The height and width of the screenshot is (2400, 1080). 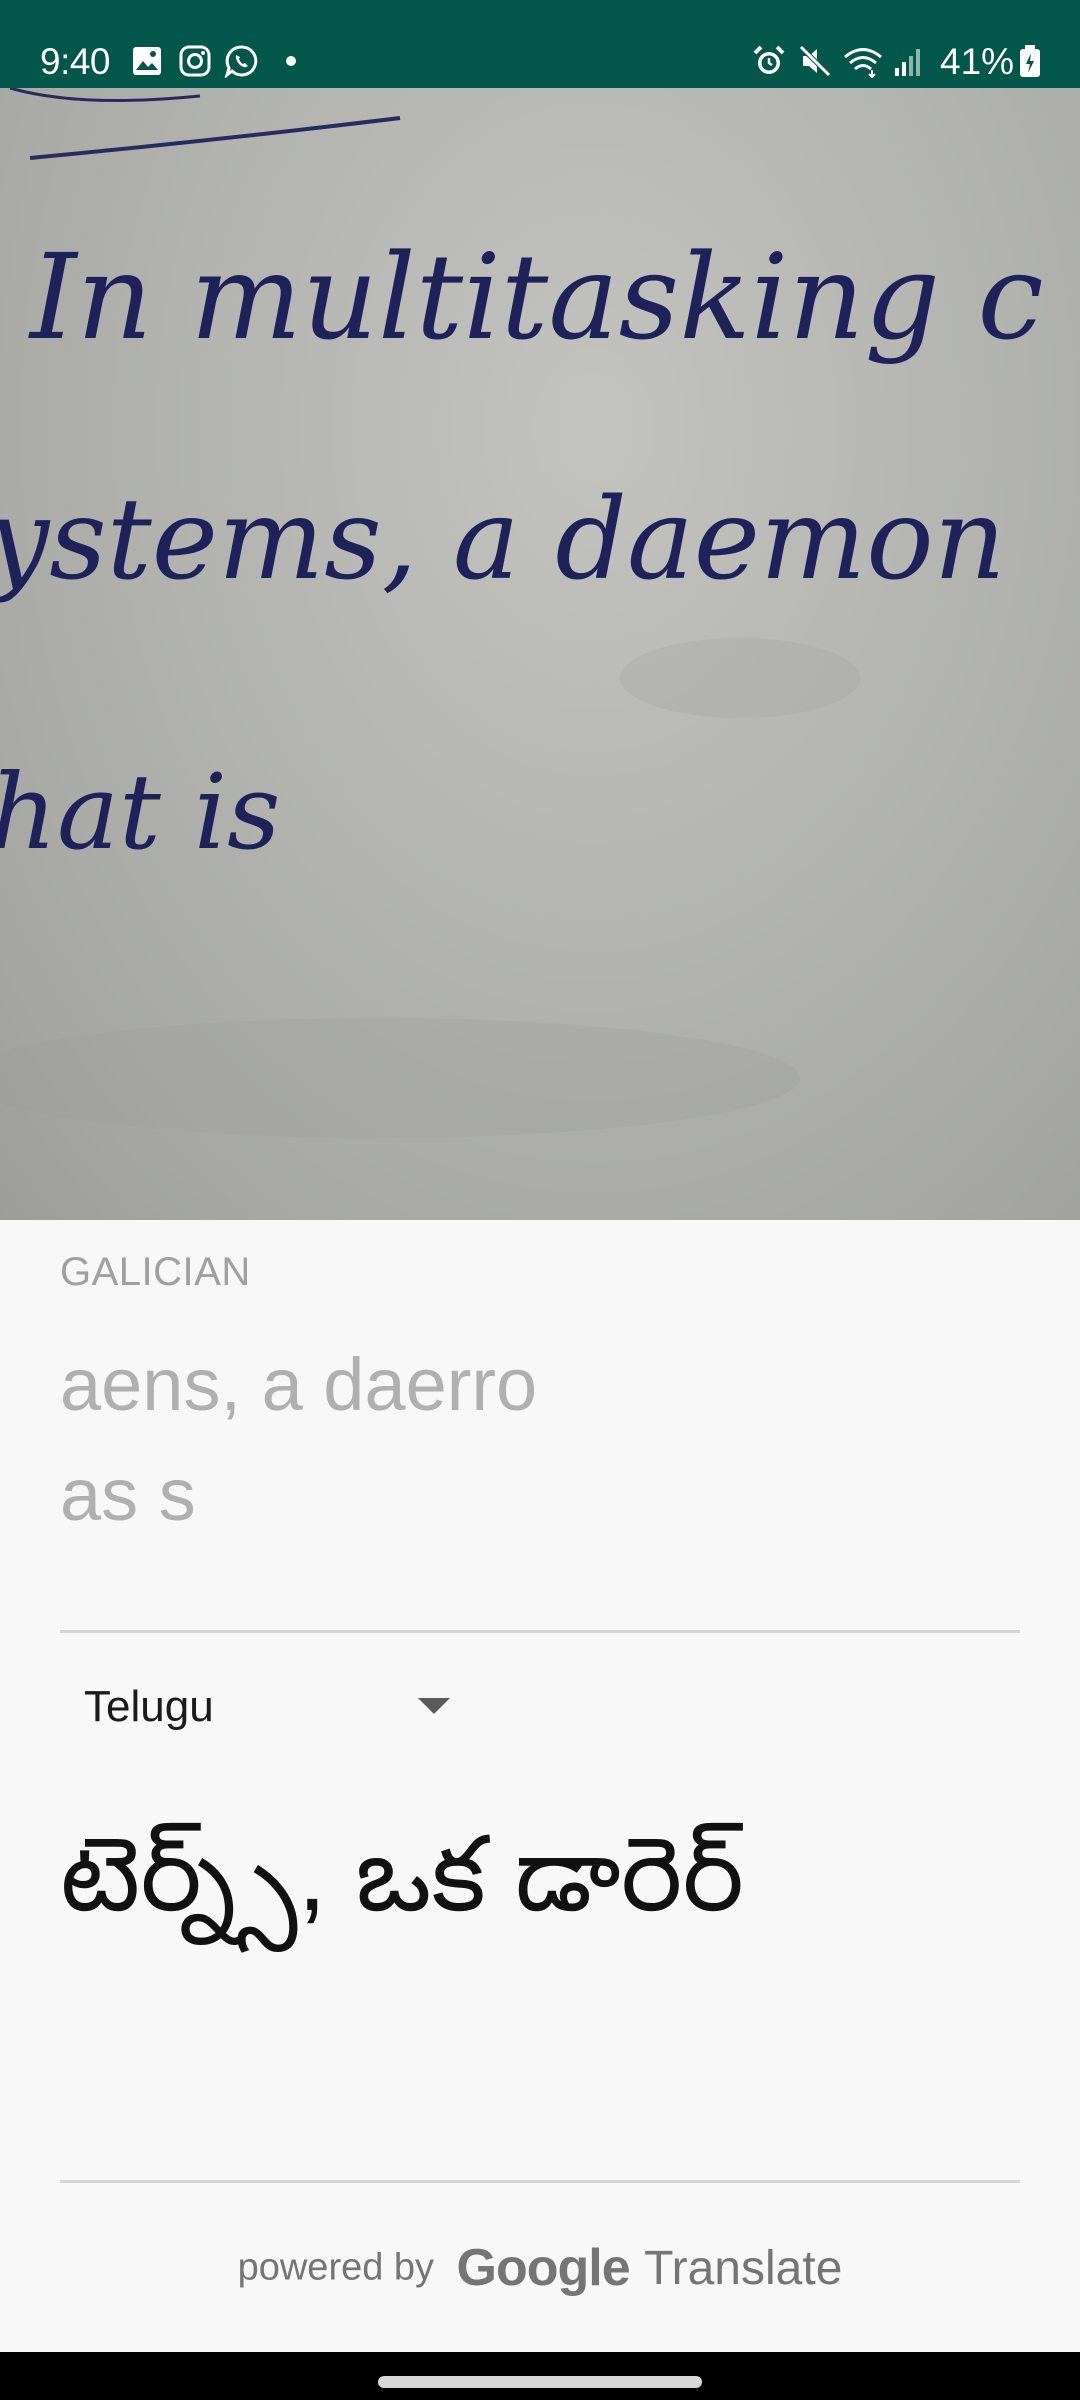 I want to click on source-text: aens, a daerro as s, so click(x=540, y=1440).